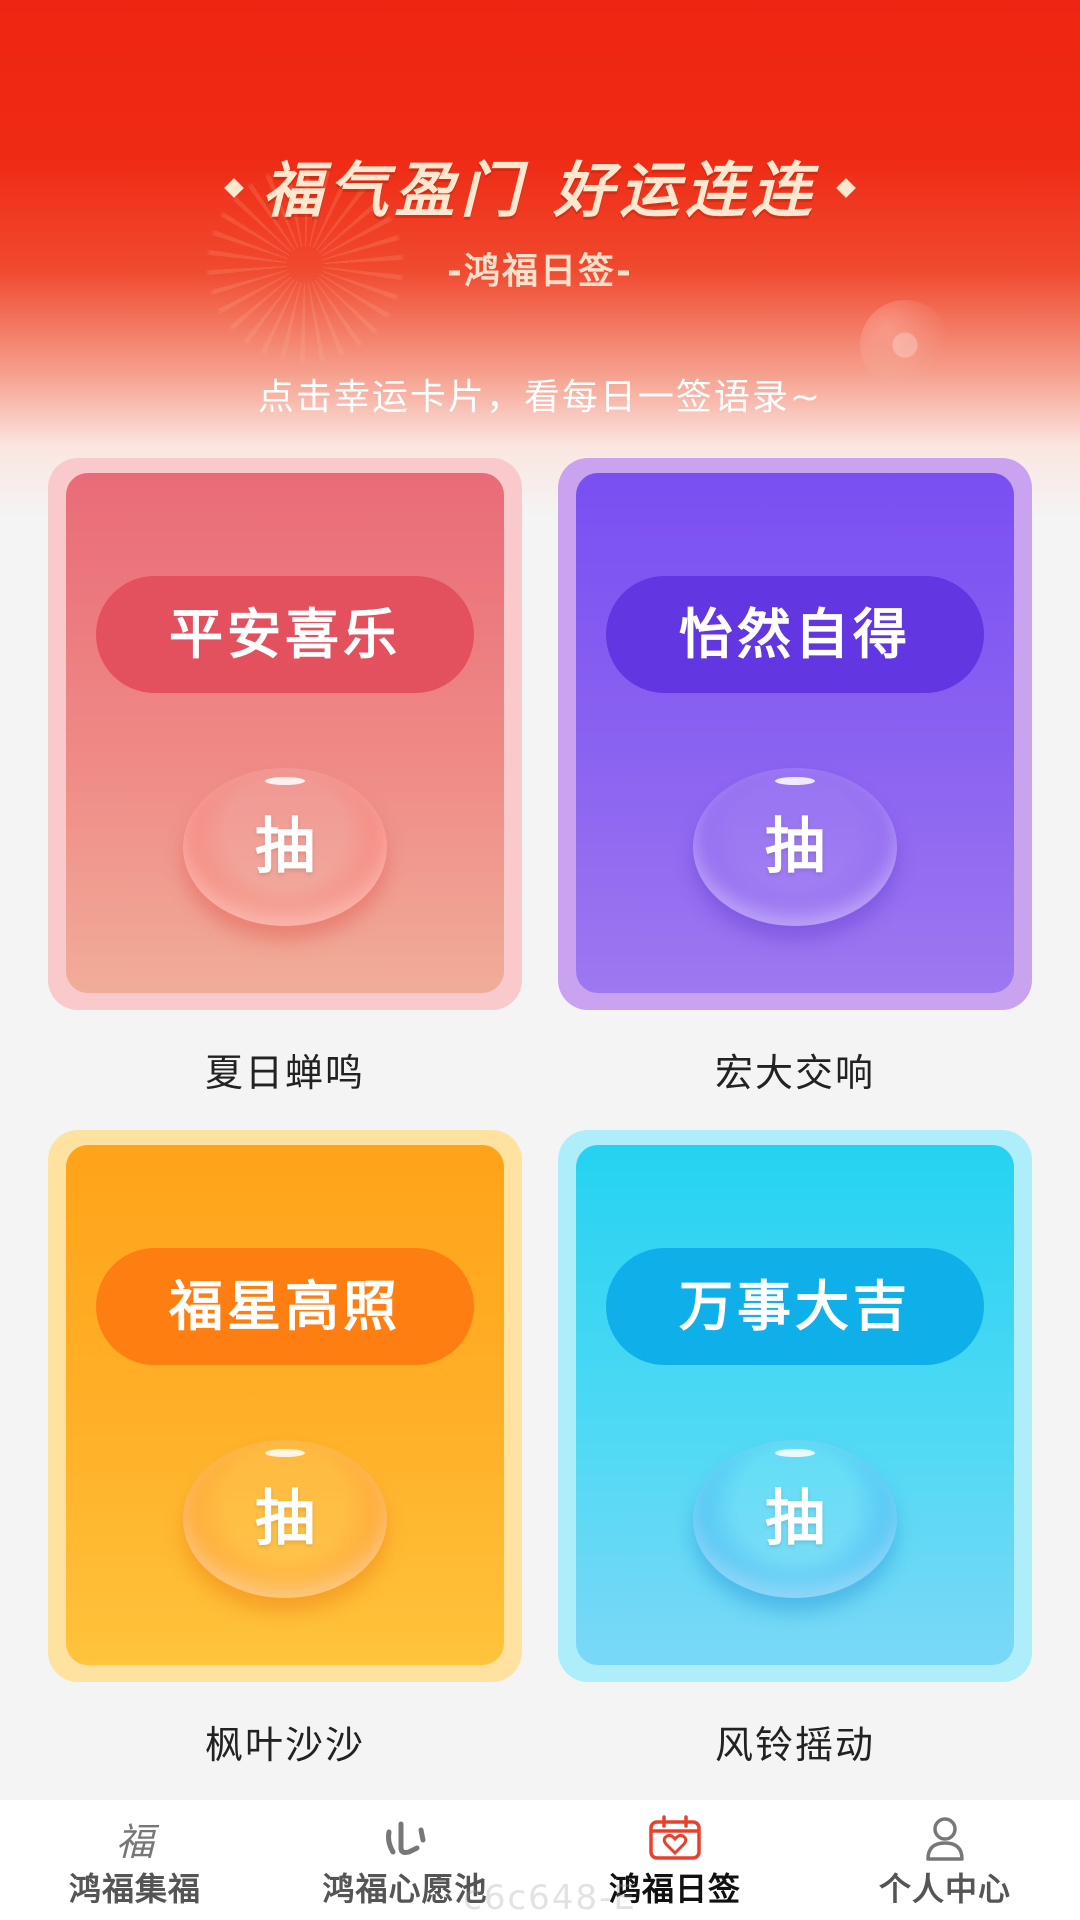  I want to click on hero-title-text: 福气盈门 好运连连, so click(540, 191).